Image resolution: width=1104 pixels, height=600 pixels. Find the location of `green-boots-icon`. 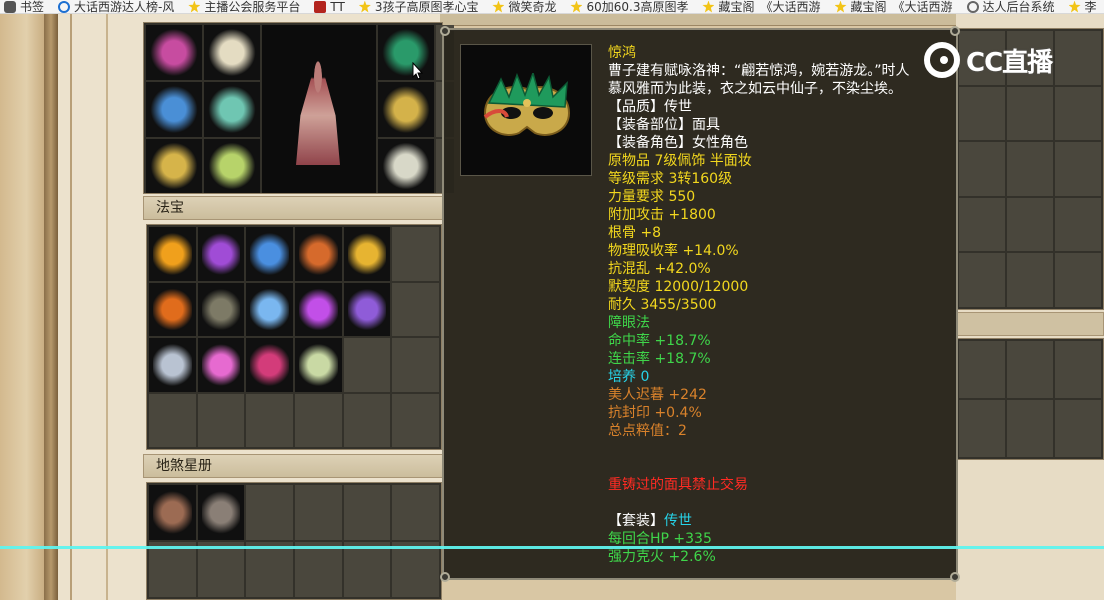

green-boots-icon is located at coordinates (232, 166).